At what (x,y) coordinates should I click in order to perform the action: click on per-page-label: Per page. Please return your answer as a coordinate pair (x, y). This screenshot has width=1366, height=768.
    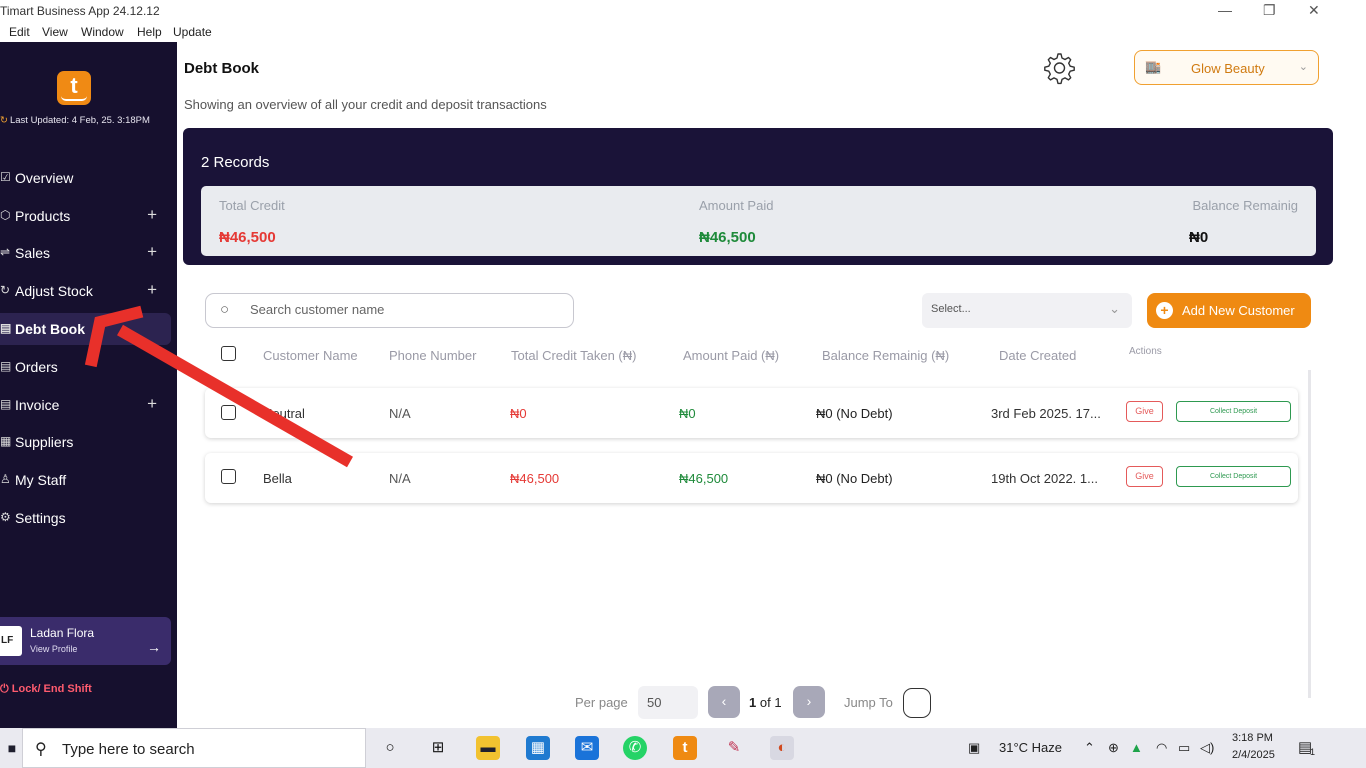
    Looking at the image, I should click on (601, 702).